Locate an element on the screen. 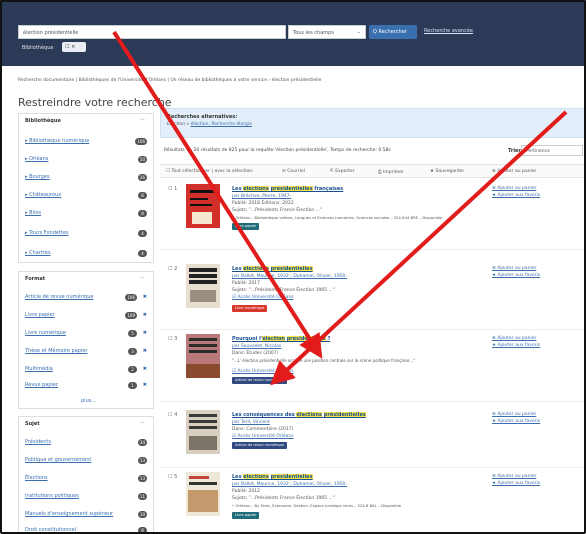 This screenshot has width=586, height=534. result-author-link: par Bréchon, Pierre, 1947- is located at coordinates (261, 196).